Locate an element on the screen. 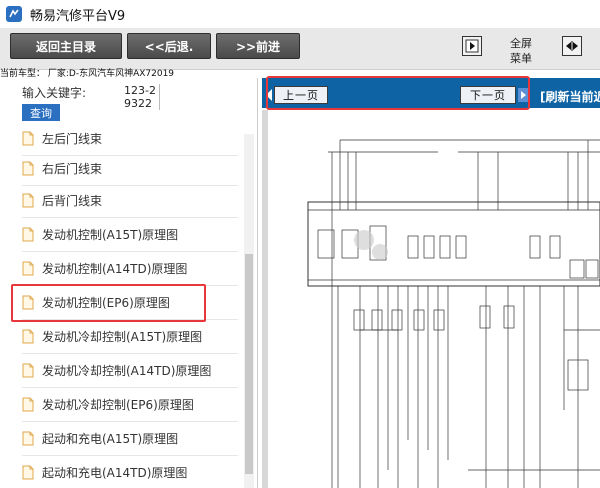  list-item-label: 发动机冷却控制(A14TD)原理图 is located at coordinates (127, 371).